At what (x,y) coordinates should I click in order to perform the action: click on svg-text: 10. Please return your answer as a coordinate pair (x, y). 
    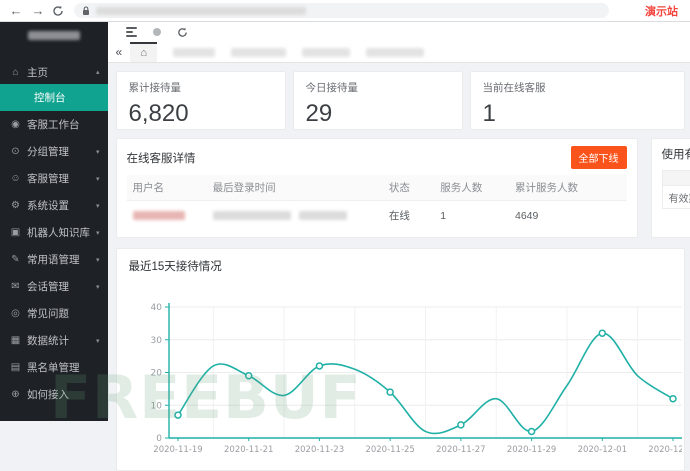
    Looking at the image, I should click on (156, 406).